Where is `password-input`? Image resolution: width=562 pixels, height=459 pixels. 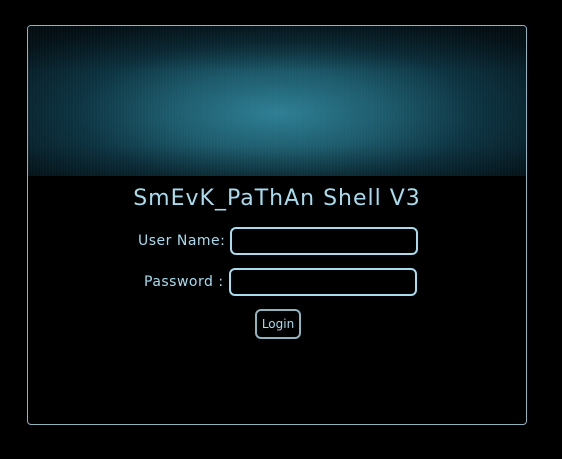 password-input is located at coordinates (322, 282).